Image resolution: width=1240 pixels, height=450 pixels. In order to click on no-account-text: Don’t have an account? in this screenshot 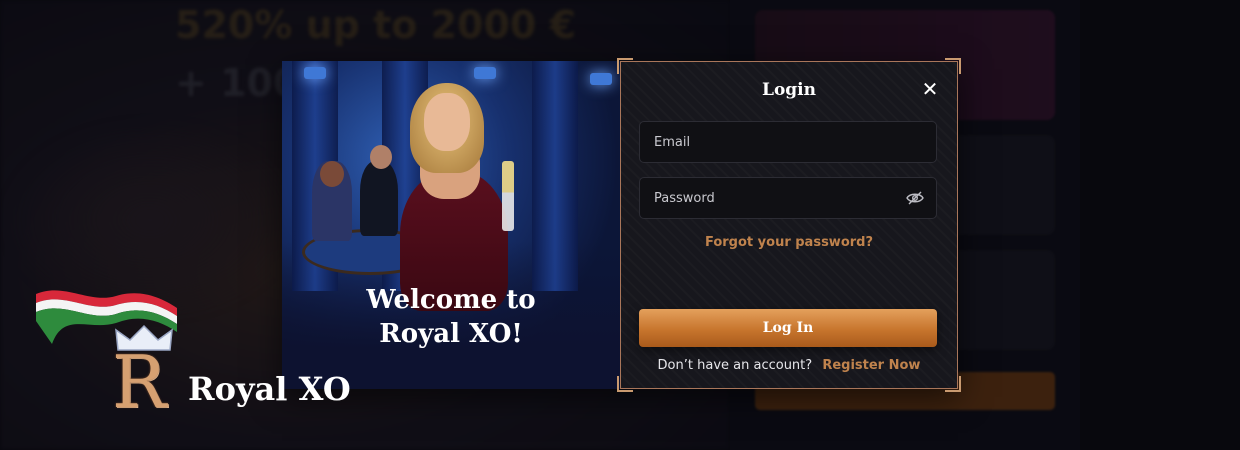, I will do `click(735, 365)`.